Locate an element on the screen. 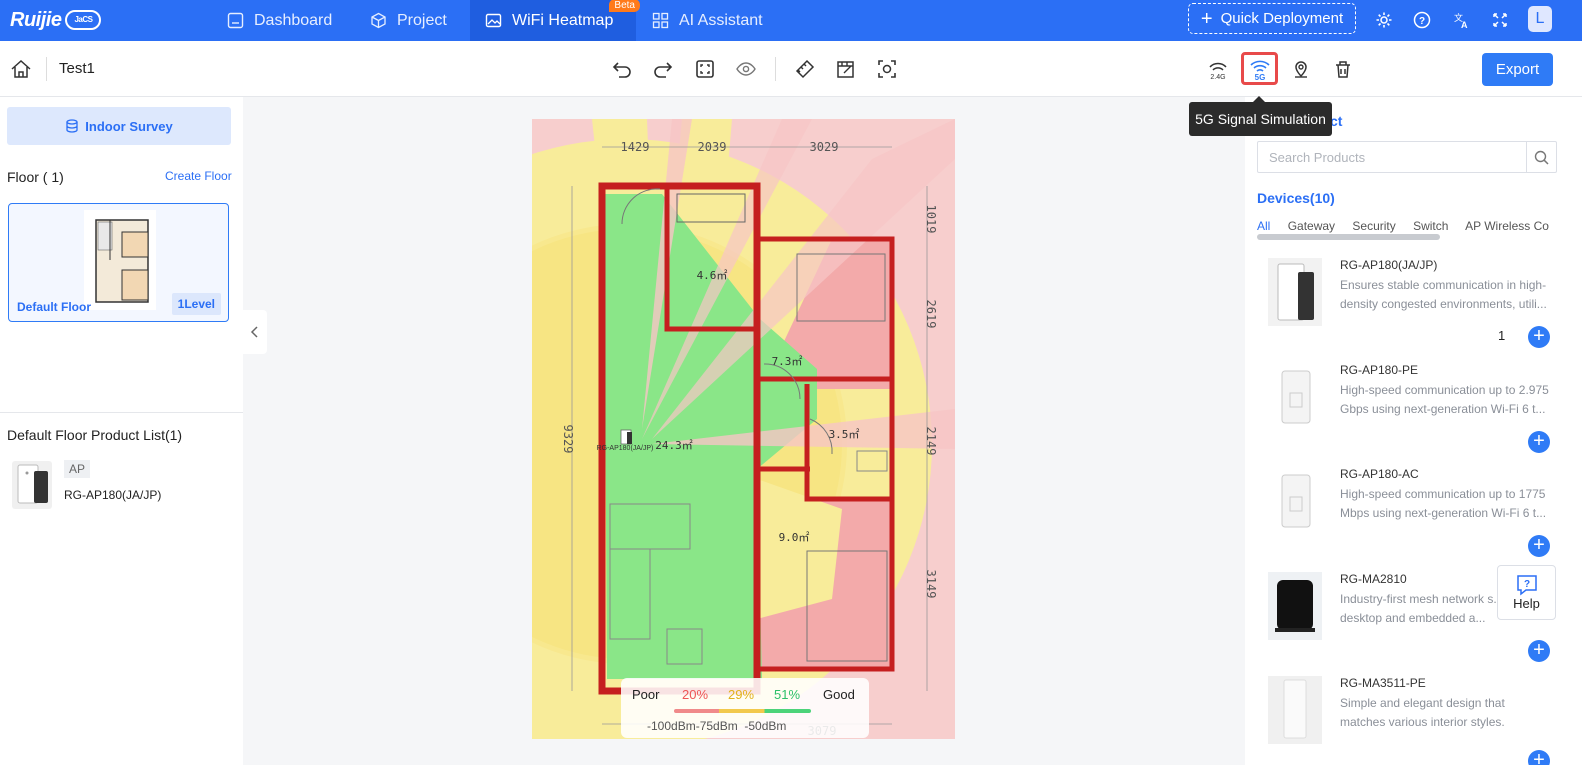 The height and width of the screenshot is (765, 1582). indoor-survey-button: Indoor Survey is located at coordinates (119, 126).